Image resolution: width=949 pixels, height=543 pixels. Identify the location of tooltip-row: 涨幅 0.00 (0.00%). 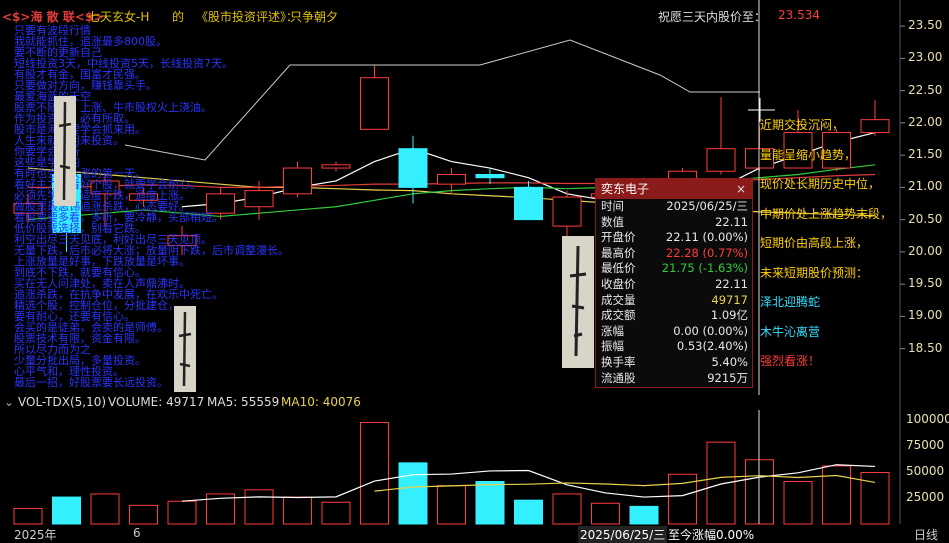
(674, 332).